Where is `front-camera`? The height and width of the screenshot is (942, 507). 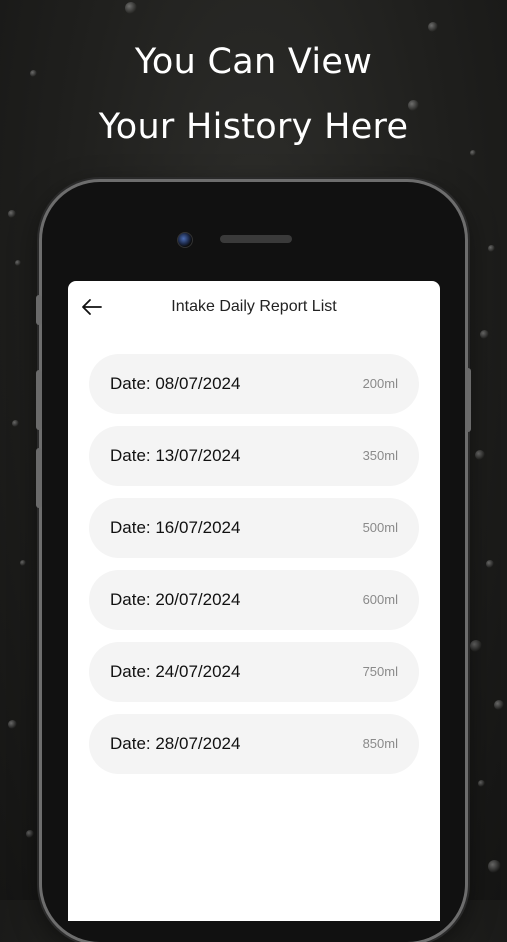
front-camera is located at coordinates (185, 240).